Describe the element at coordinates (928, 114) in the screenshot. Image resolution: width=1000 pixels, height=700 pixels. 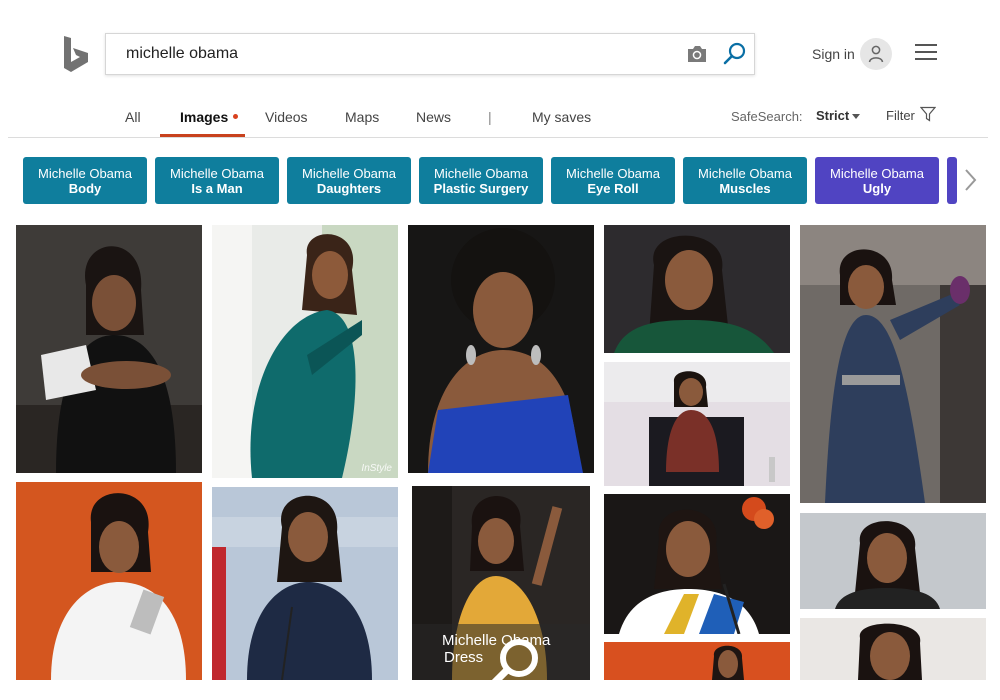
I see `filter-funnel-icon` at that location.